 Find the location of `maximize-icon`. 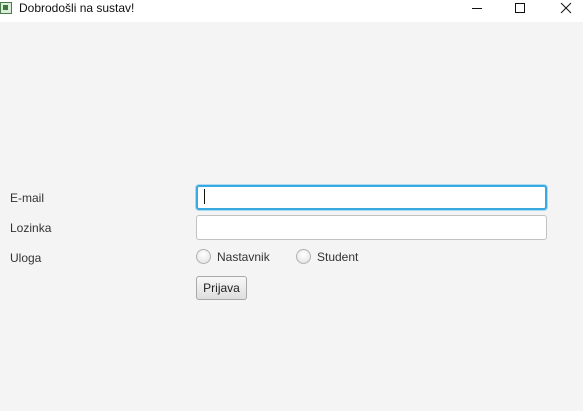

maximize-icon is located at coordinates (520, 8).